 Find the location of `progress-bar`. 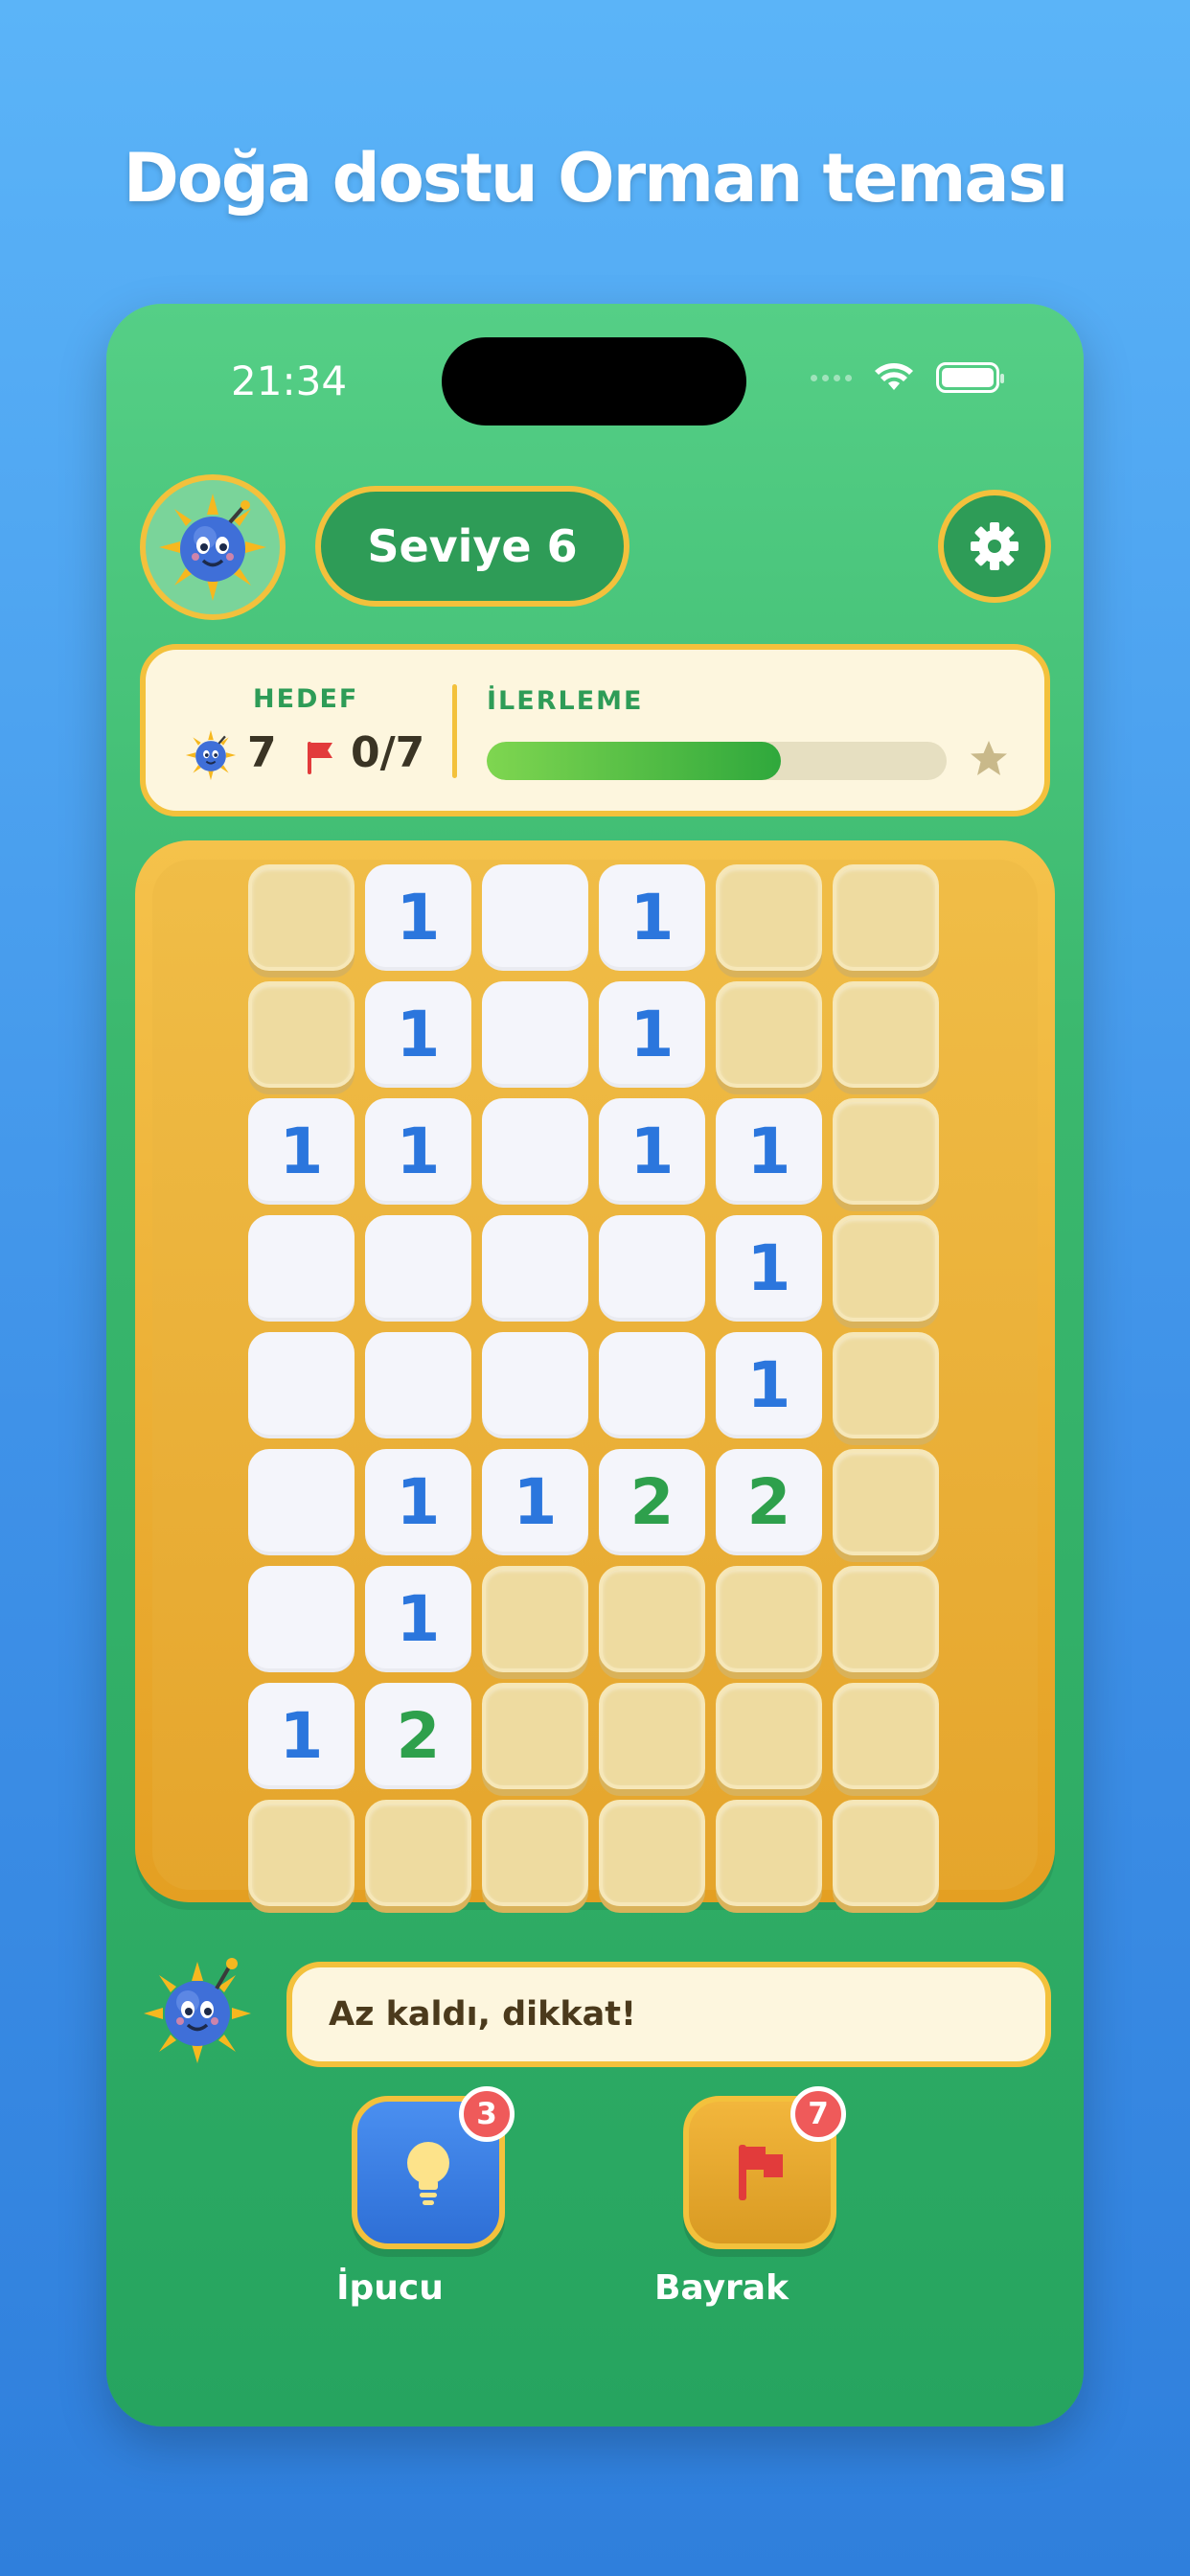

progress-bar is located at coordinates (717, 761).